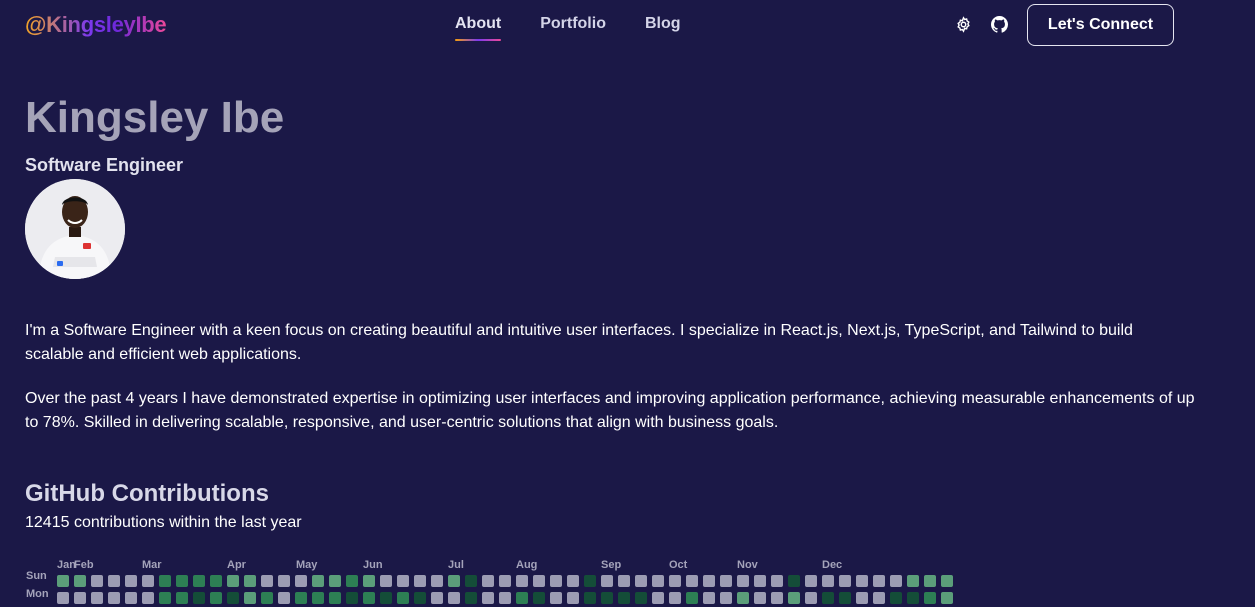 The height and width of the screenshot is (607, 1255). I want to click on nav-link-about: About, so click(478, 28).